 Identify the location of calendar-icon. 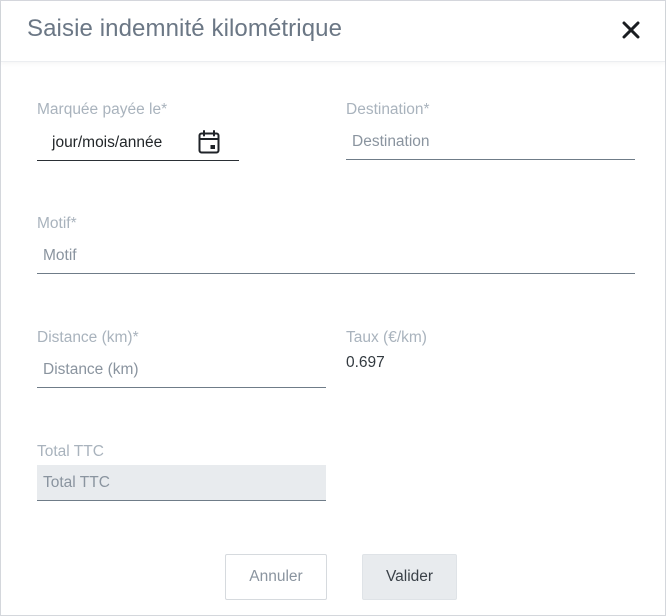
(209, 142).